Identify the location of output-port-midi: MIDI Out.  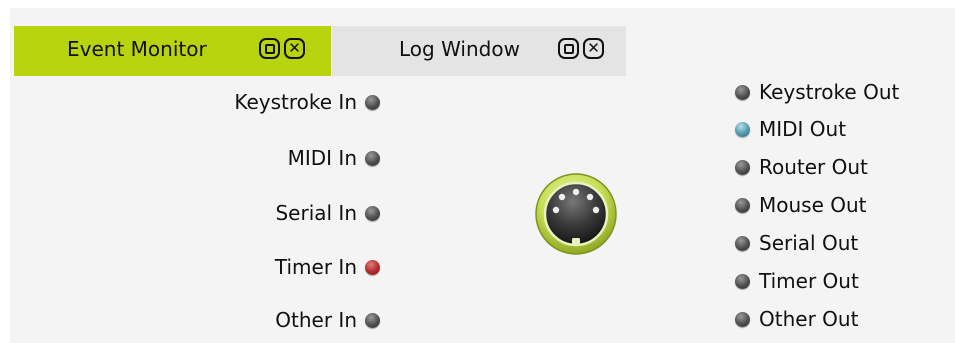
(790, 129).